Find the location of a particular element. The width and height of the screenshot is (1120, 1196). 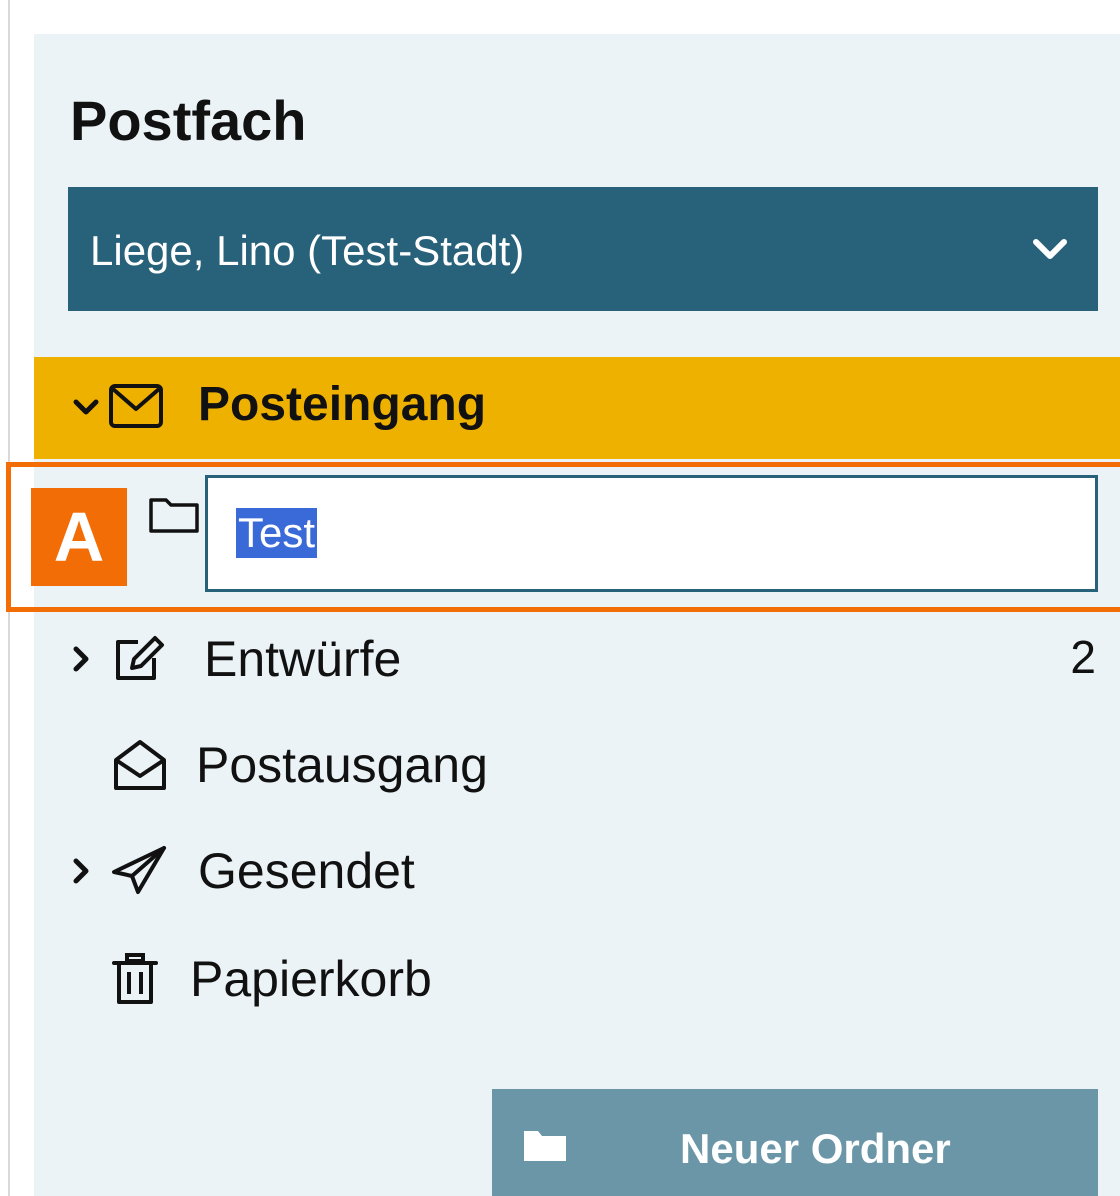

folder-item-label: Gesendet is located at coordinates (306, 871).